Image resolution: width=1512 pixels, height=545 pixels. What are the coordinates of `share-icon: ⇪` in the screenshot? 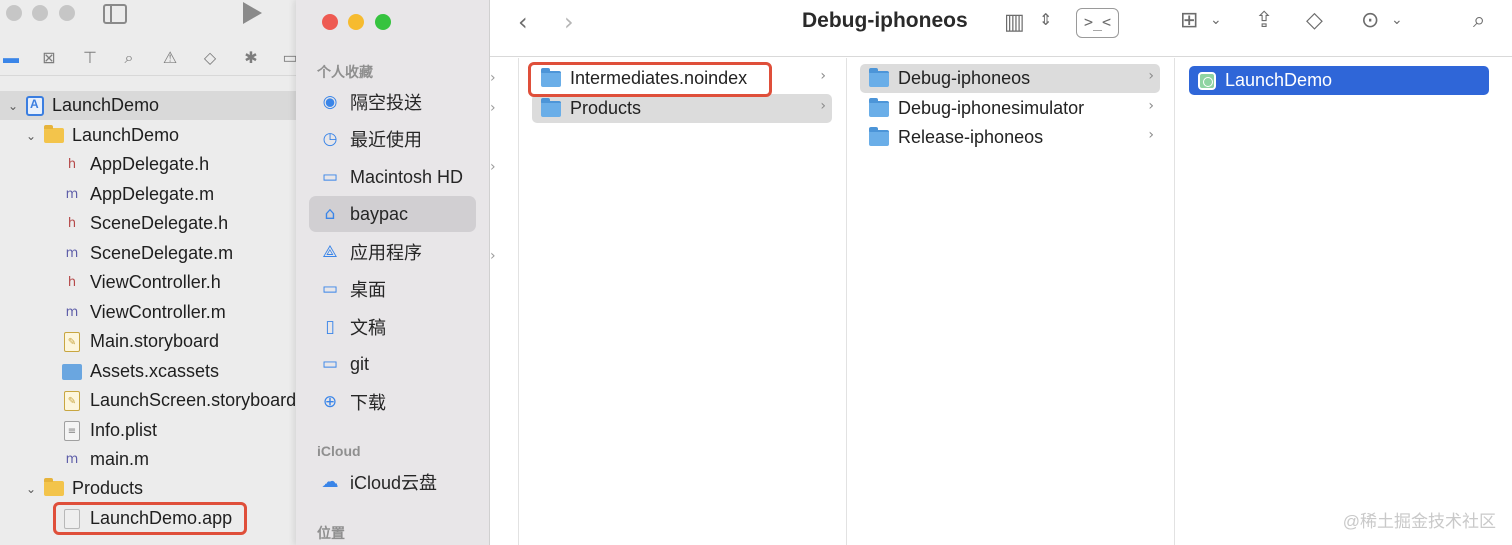 It's located at (1264, 20).